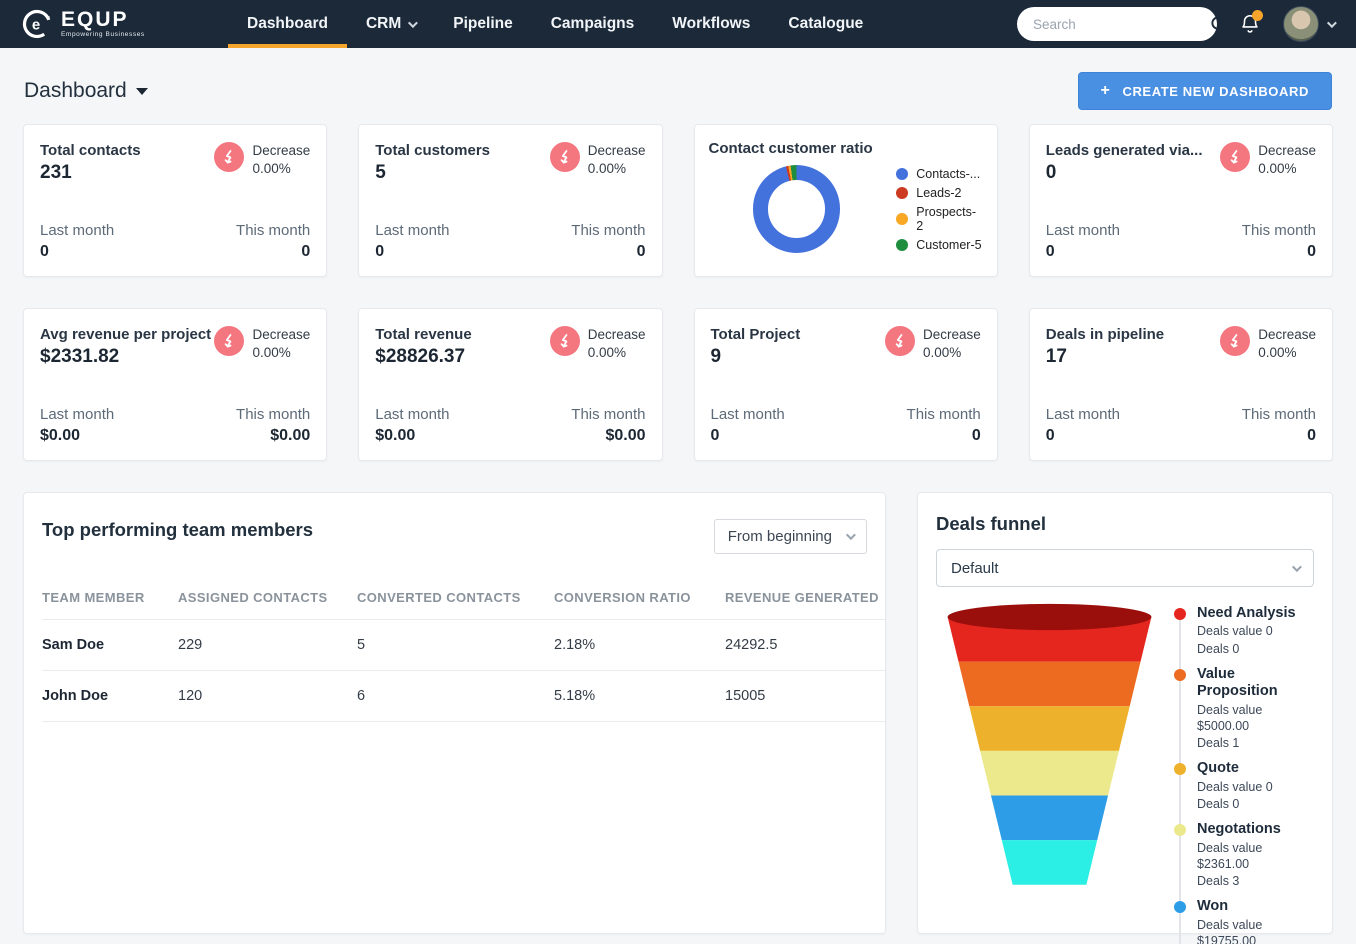 This screenshot has height=944, width=1356. Describe the element at coordinates (1051, 172) in the screenshot. I see `stat-value: 0` at that location.